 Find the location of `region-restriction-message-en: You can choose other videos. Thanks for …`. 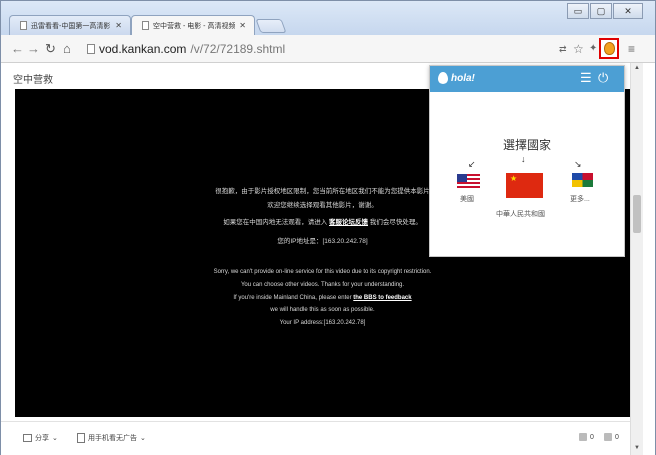

region-restriction-message-en: You can choose other videos. Thanks for … is located at coordinates (322, 285).